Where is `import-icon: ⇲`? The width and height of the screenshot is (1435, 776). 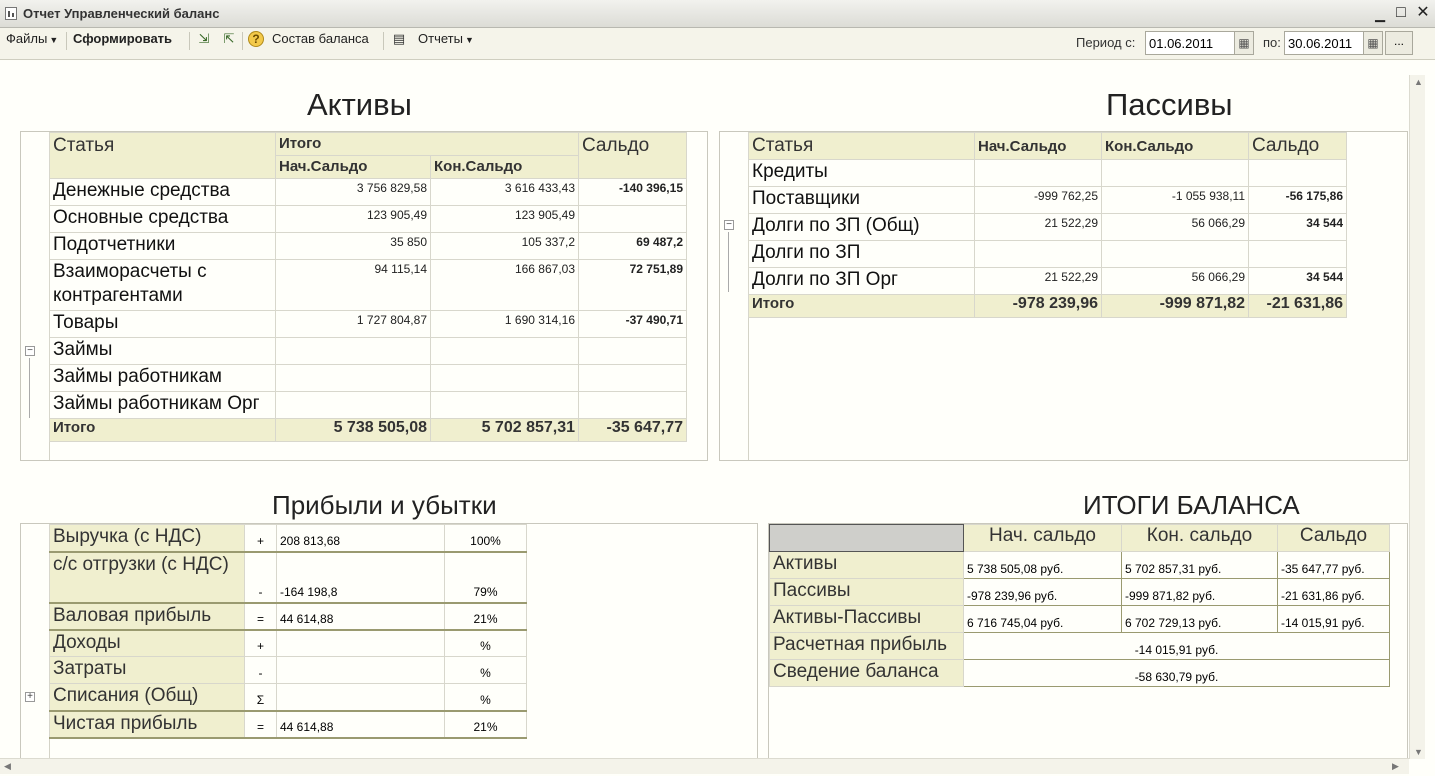 import-icon: ⇲ is located at coordinates (204, 39).